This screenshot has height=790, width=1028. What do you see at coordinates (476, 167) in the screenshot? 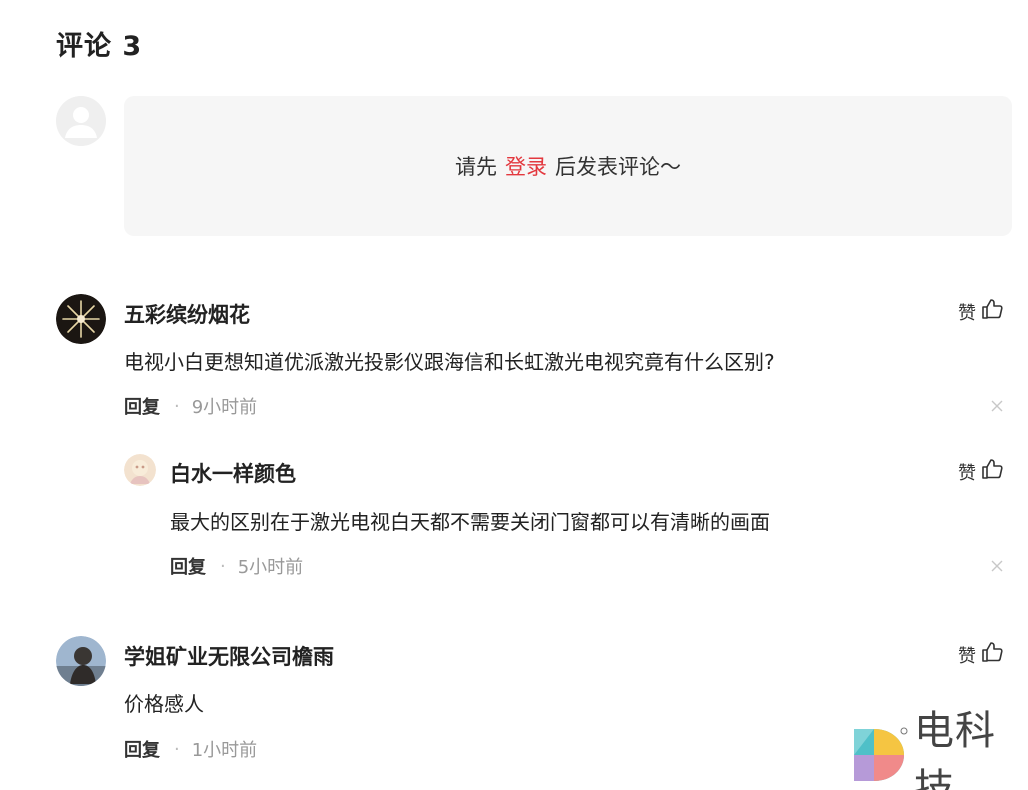
I see `login-prompt-before: 请先` at bounding box center [476, 167].